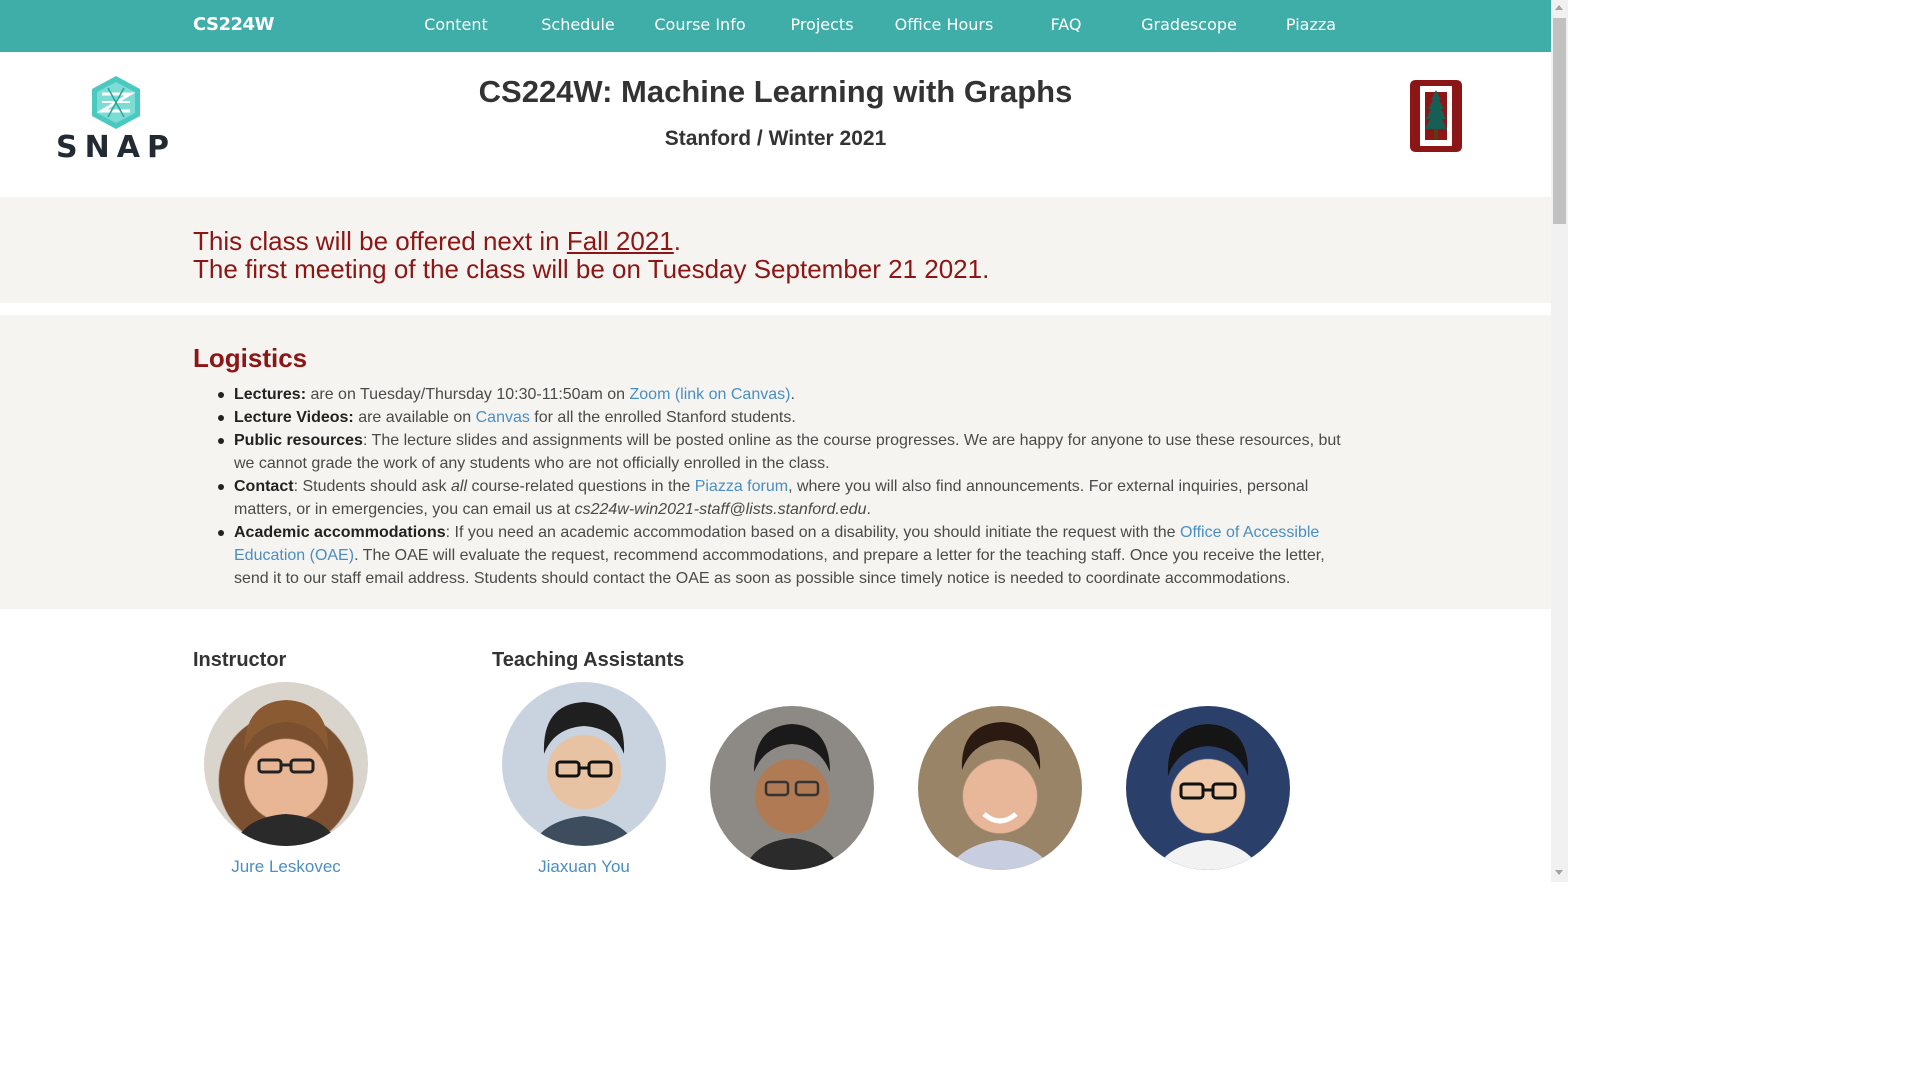 This screenshot has width=1920, height=1080. I want to click on staff-email: cs224w-win2021-staff@lists.stanford.edu, so click(720, 509).